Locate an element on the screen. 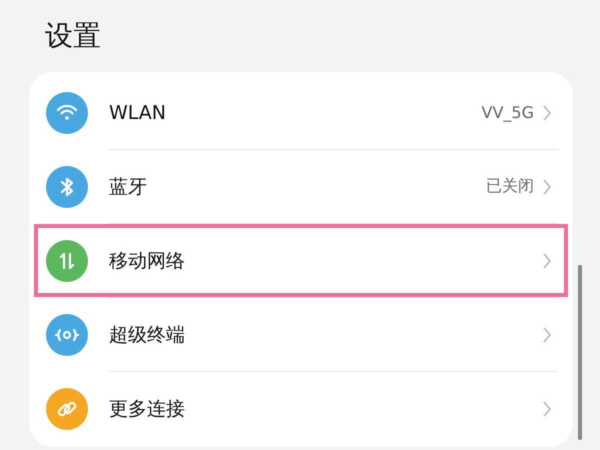 This screenshot has height=450, width=600. item-label: 移动网络 is located at coordinates (147, 261).